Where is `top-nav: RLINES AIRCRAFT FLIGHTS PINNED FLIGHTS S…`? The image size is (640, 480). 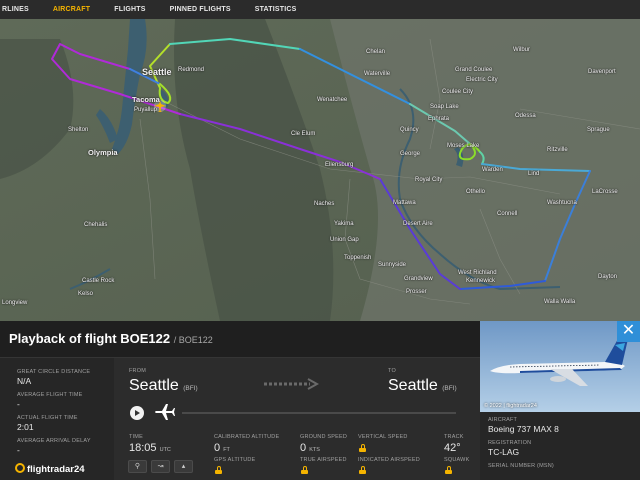
top-nav: RLINES AIRCRAFT FLIGHTS PINNED FLIGHTS S… is located at coordinates (320, 9).